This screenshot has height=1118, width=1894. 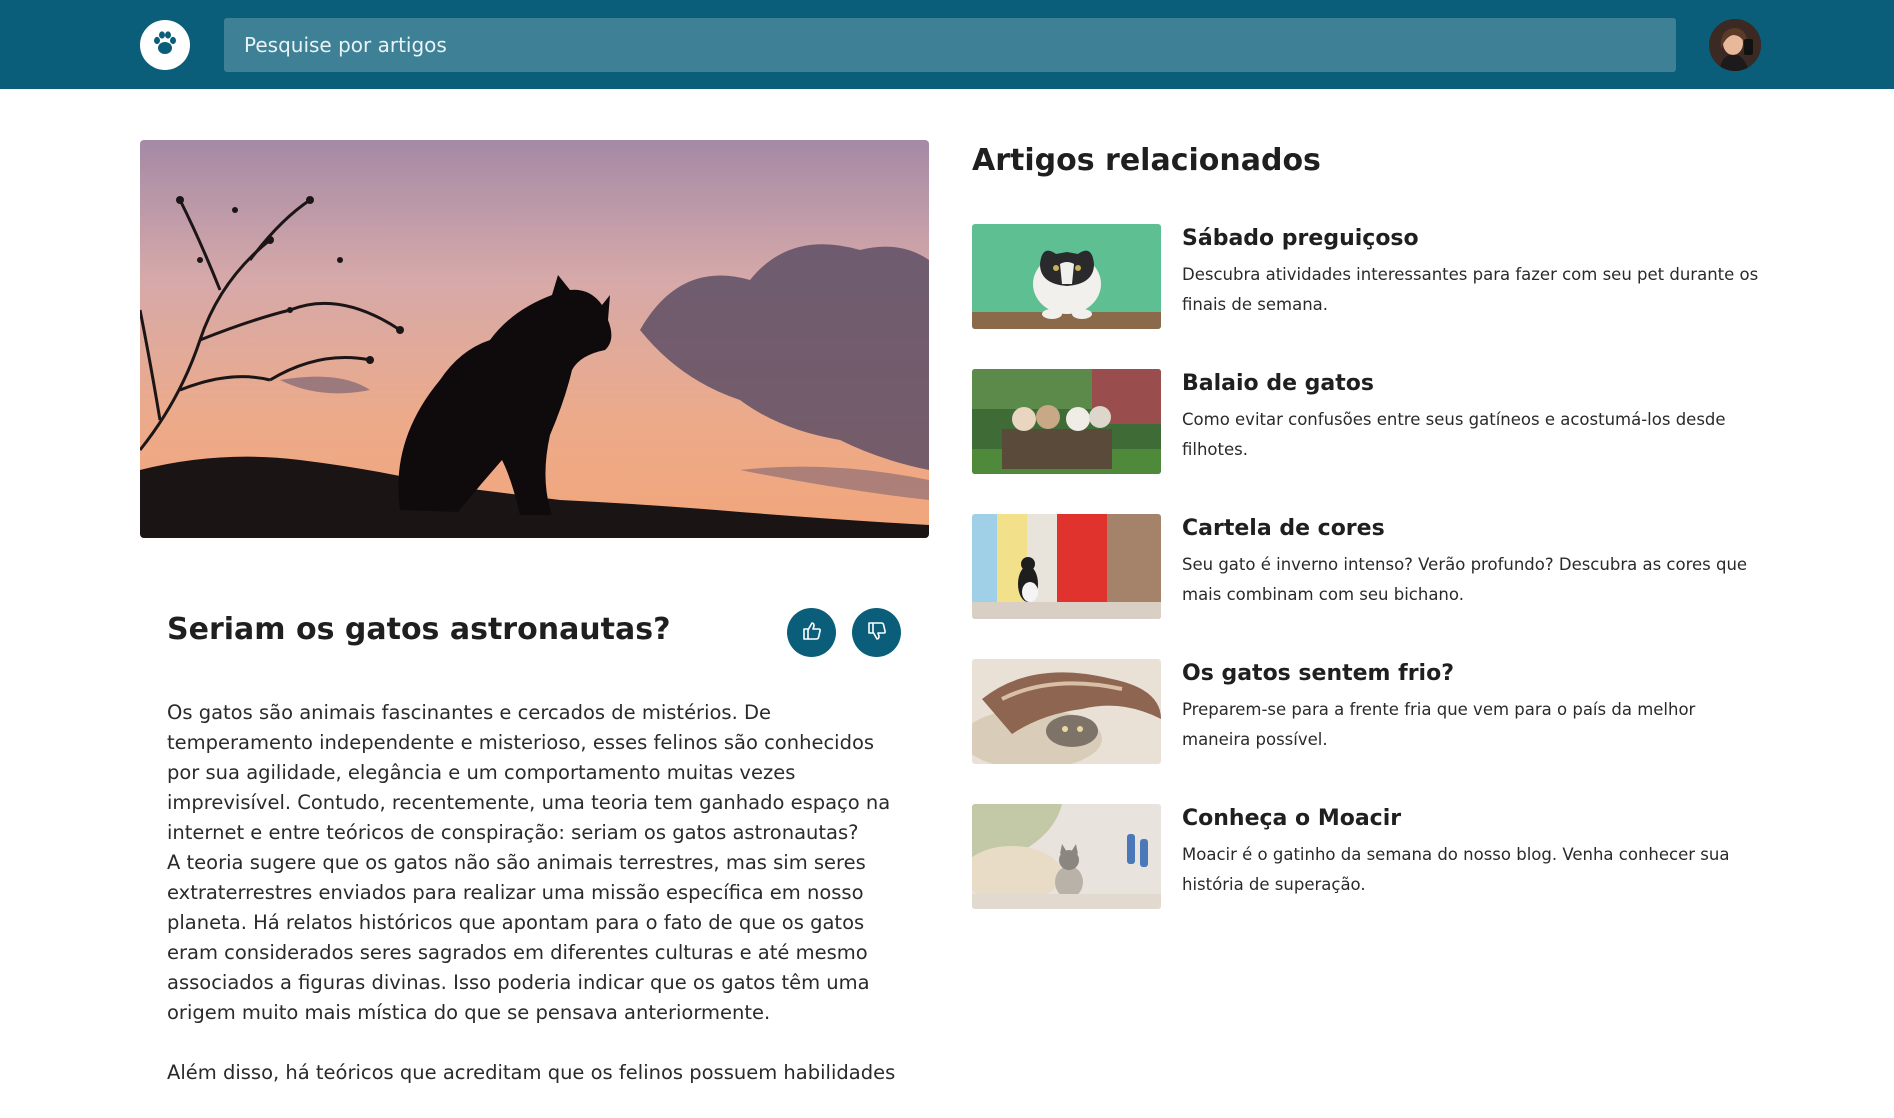 What do you see at coordinates (1300, 238) in the screenshot?
I see `related-article-title: Sábado preguiçoso` at bounding box center [1300, 238].